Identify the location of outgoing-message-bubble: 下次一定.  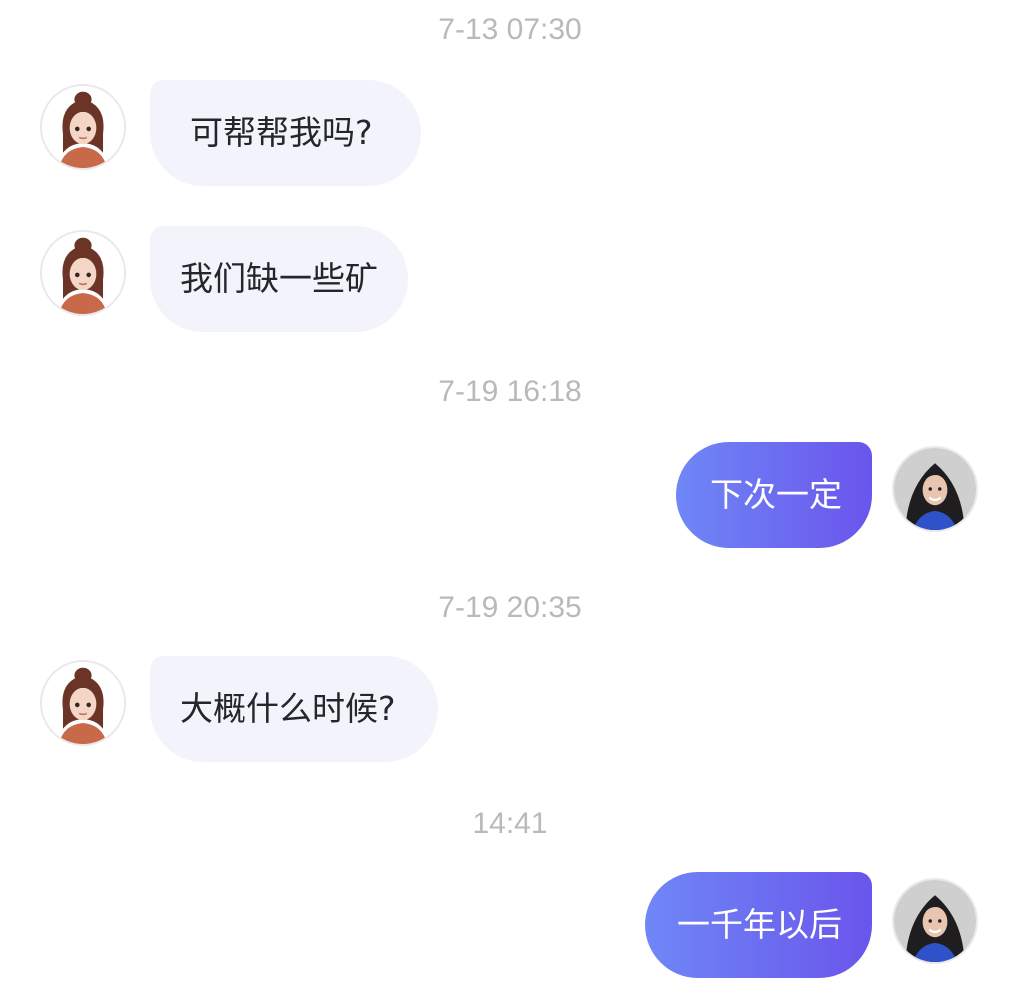
(774, 495).